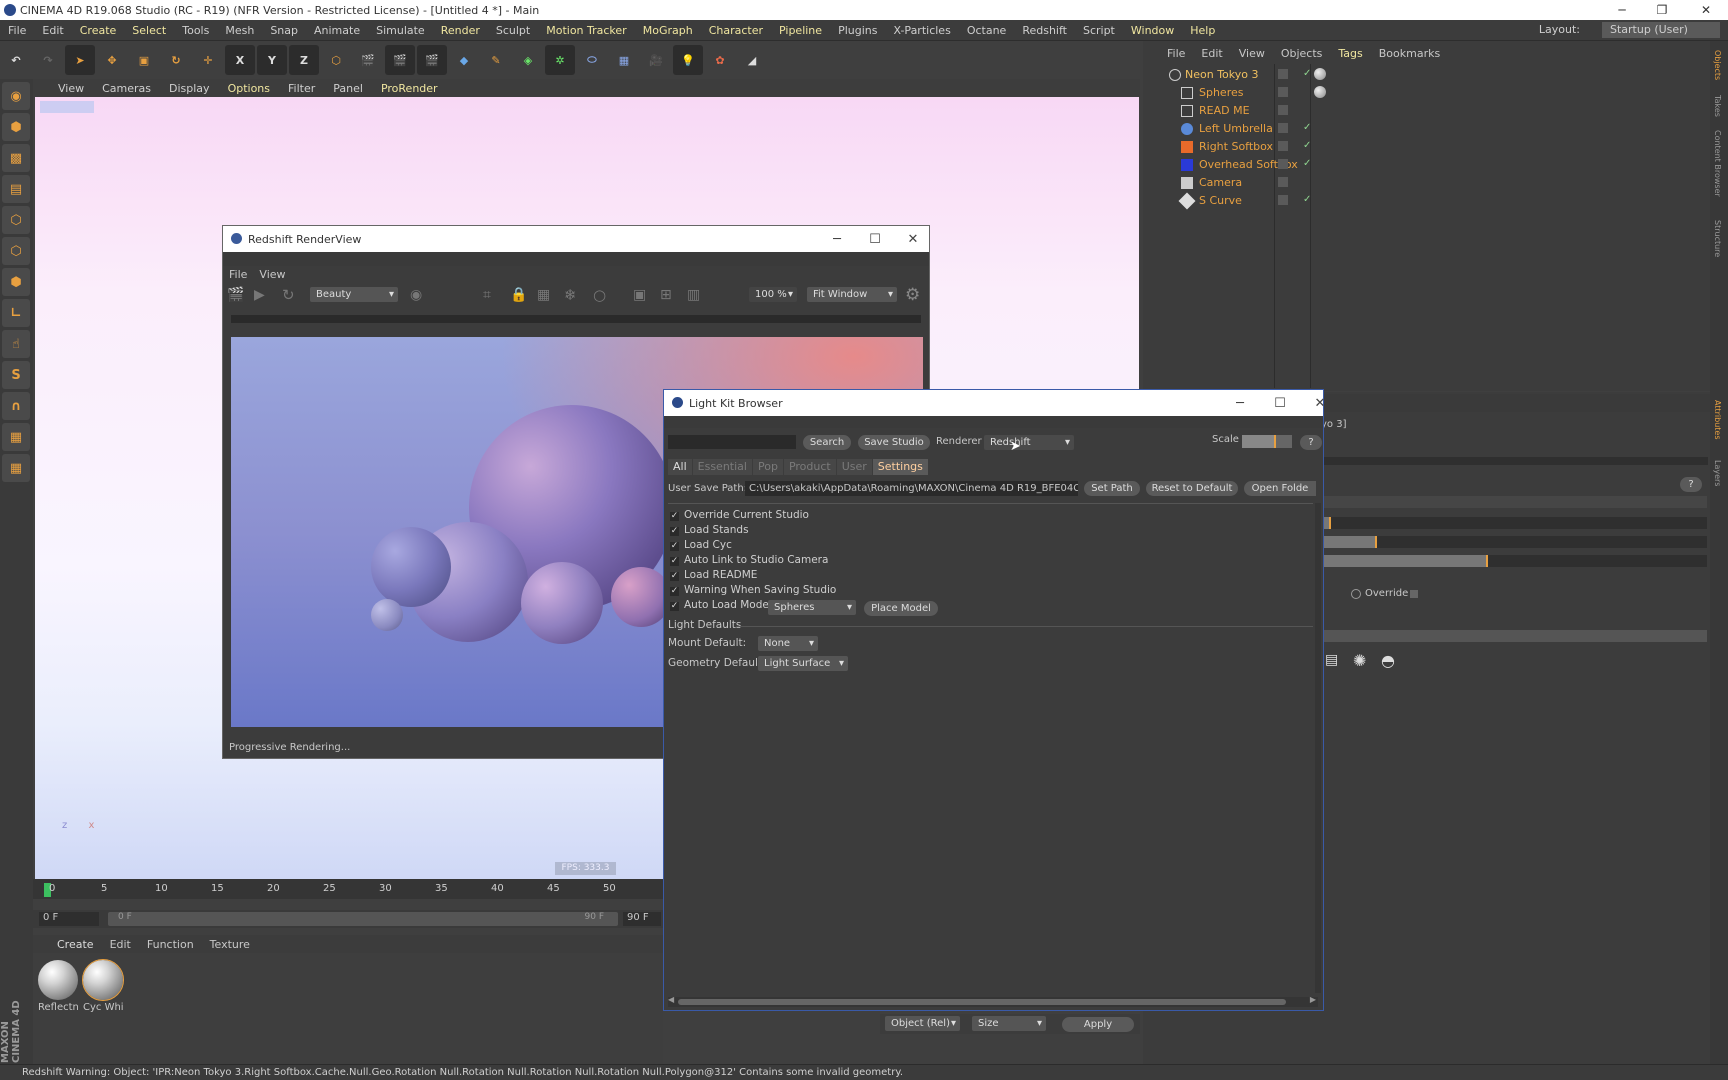 The width and height of the screenshot is (1728, 1080). I want to click on mount-type-icon: ▤, so click(1331, 660).